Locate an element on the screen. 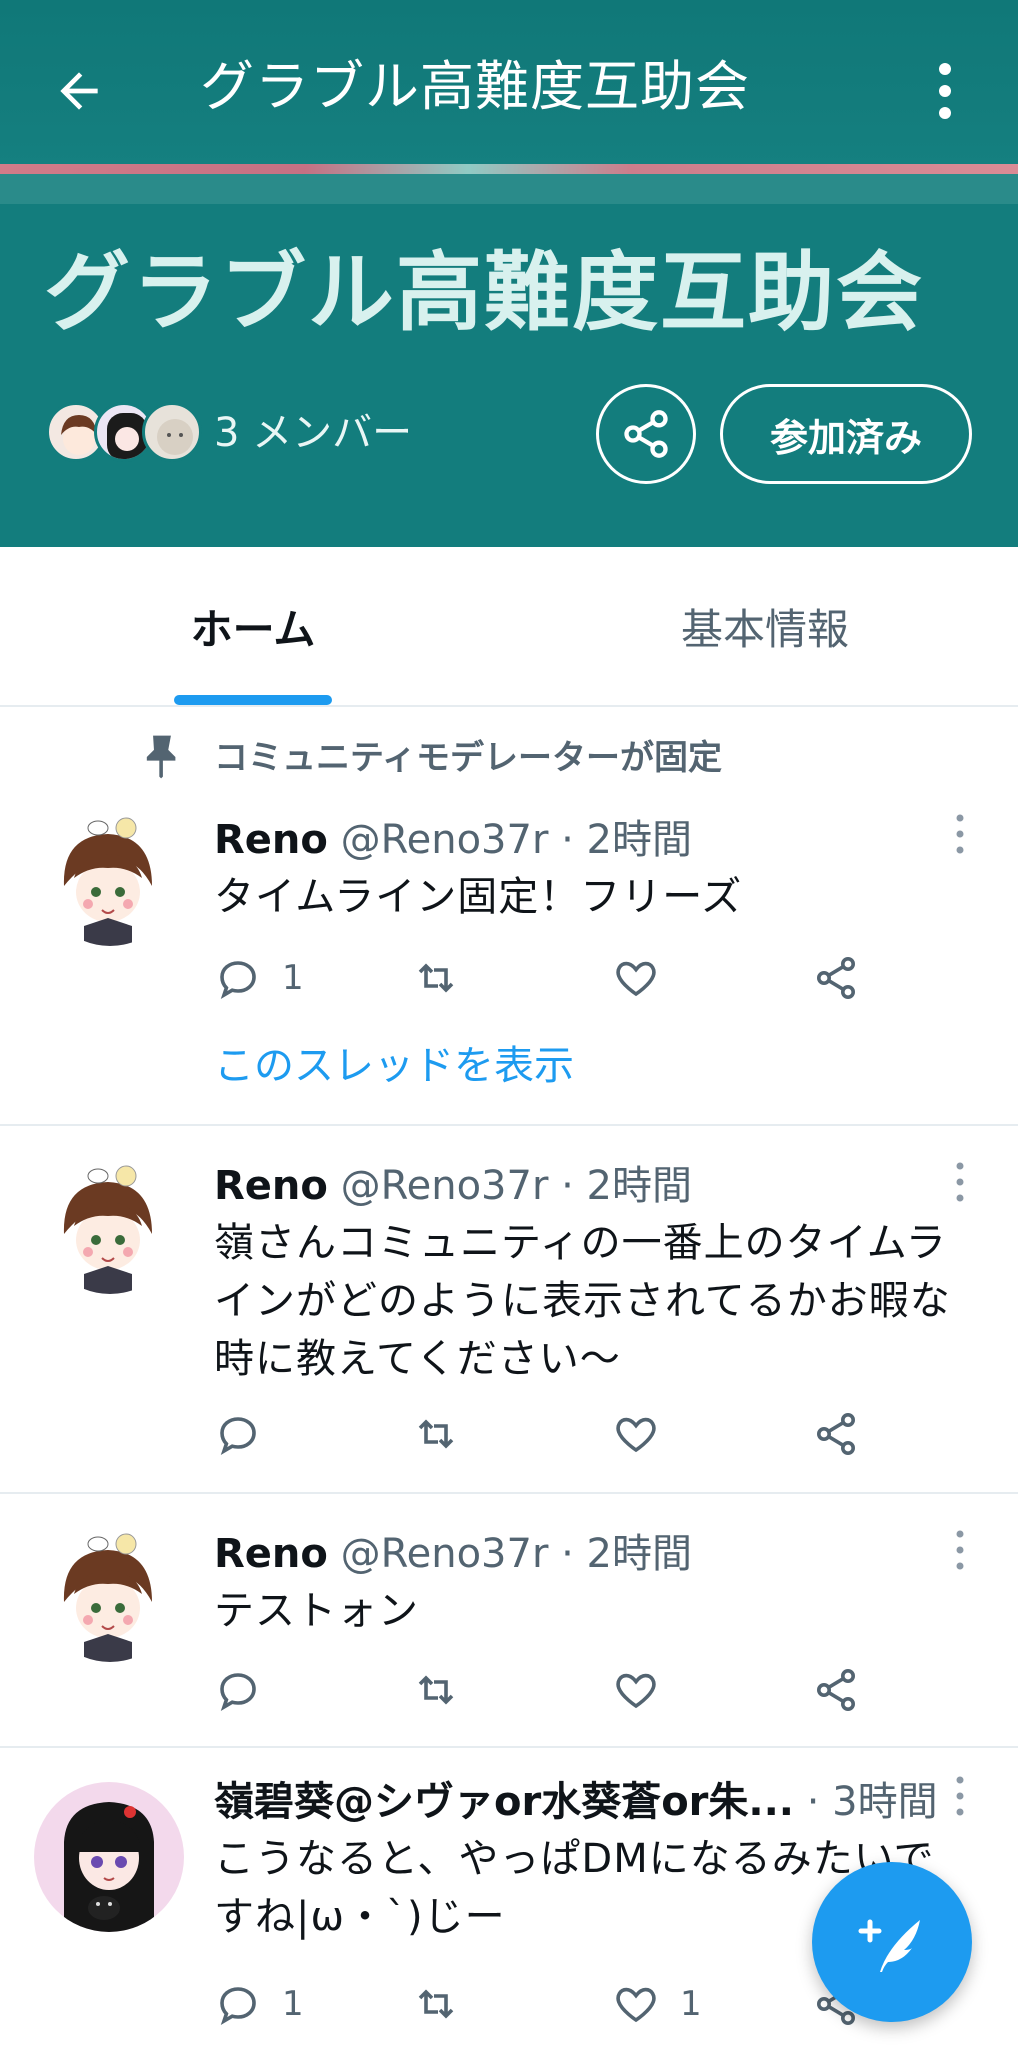 Image resolution: width=1018 pixels, height=2048 pixels. tweet: Reno @Reno37r · 2時間 テストォン is located at coordinates (509, 1620).